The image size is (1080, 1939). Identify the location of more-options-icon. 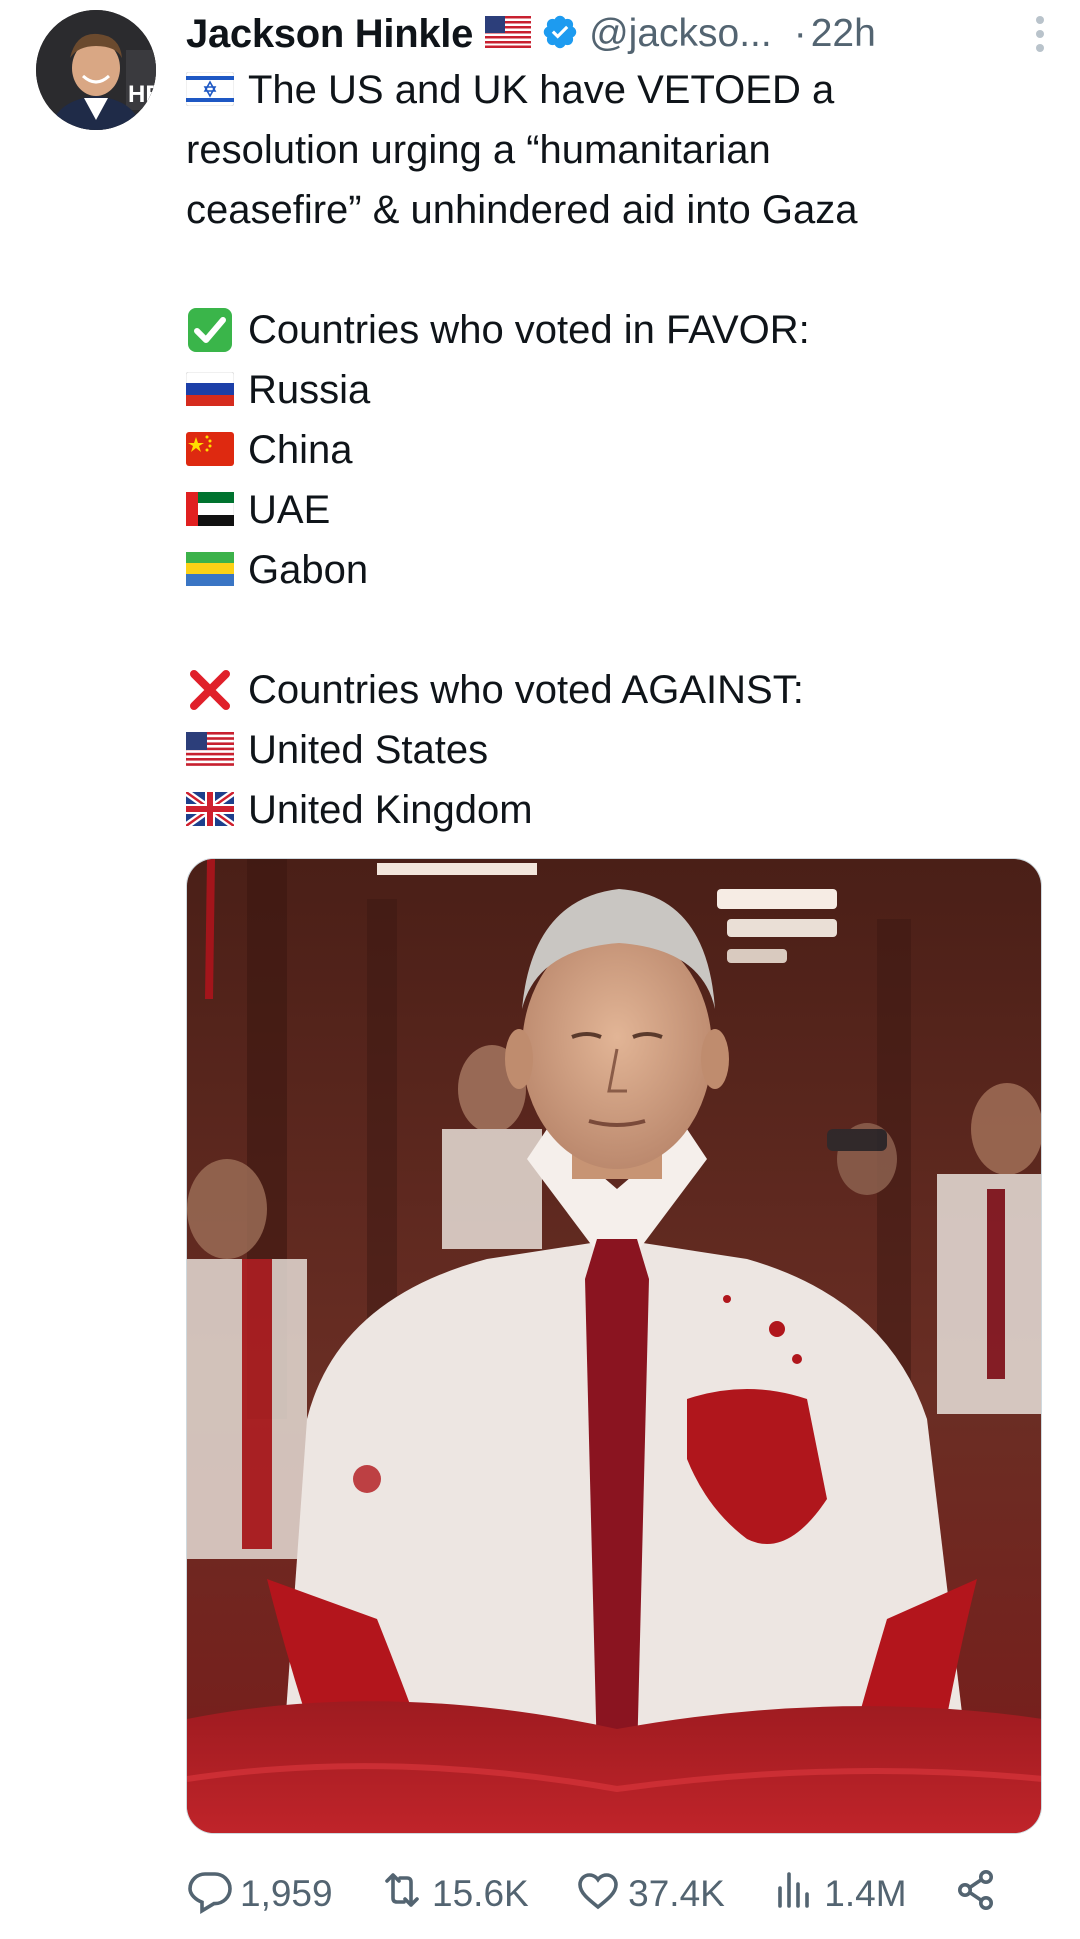
(1040, 34).